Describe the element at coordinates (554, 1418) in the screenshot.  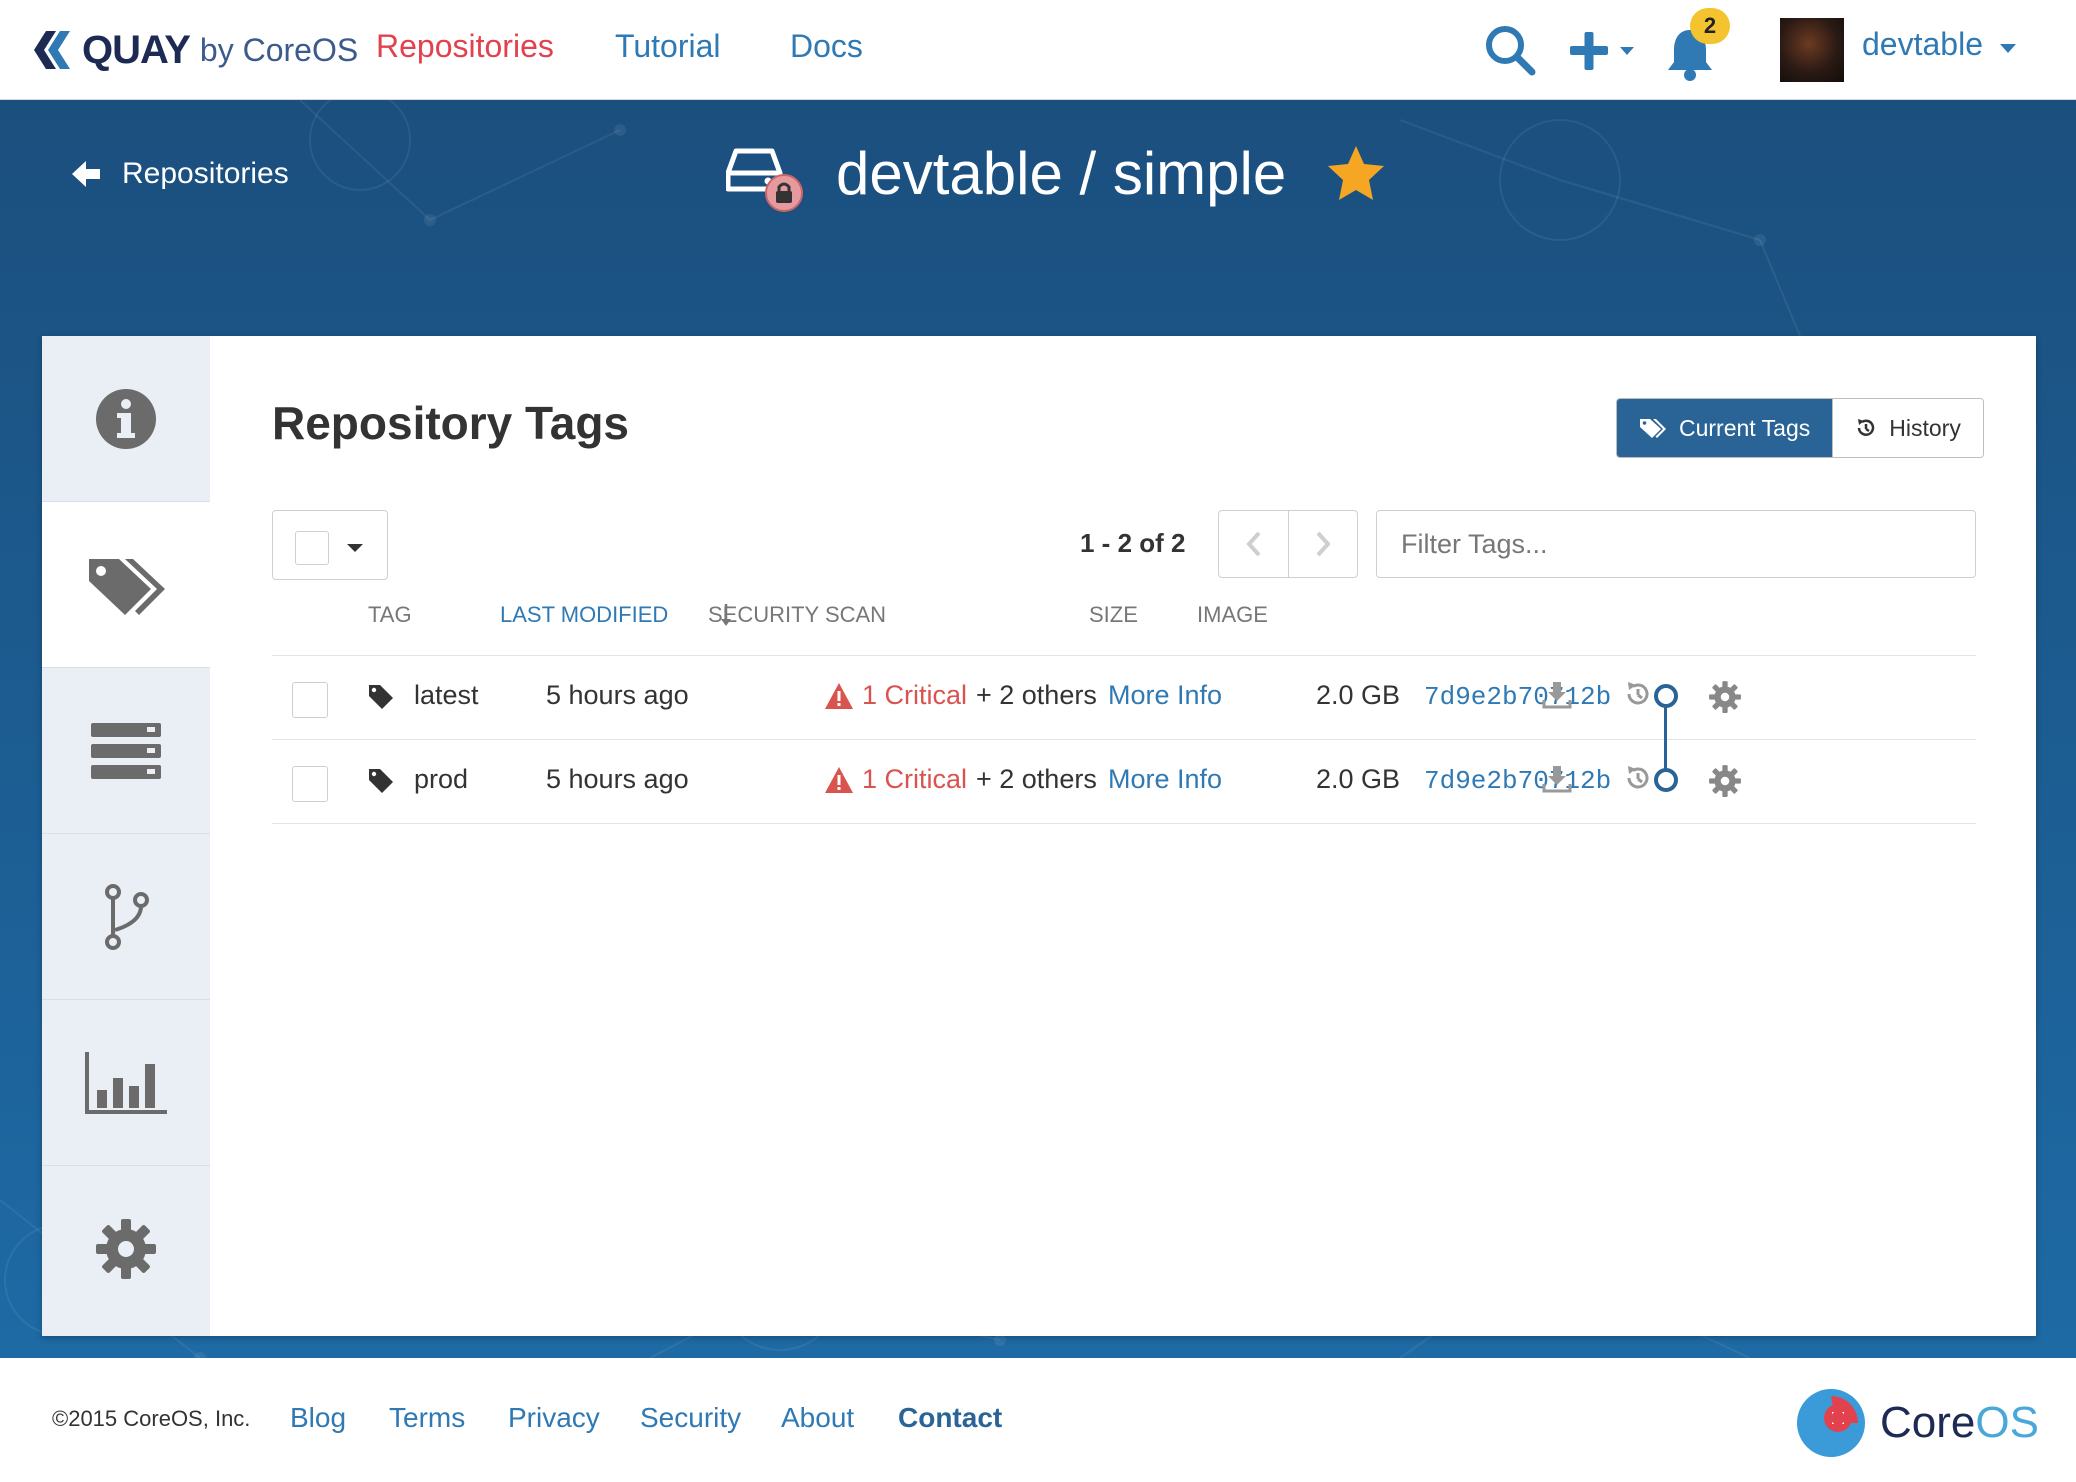
I see `footer-link-privacy: Privacy` at that location.